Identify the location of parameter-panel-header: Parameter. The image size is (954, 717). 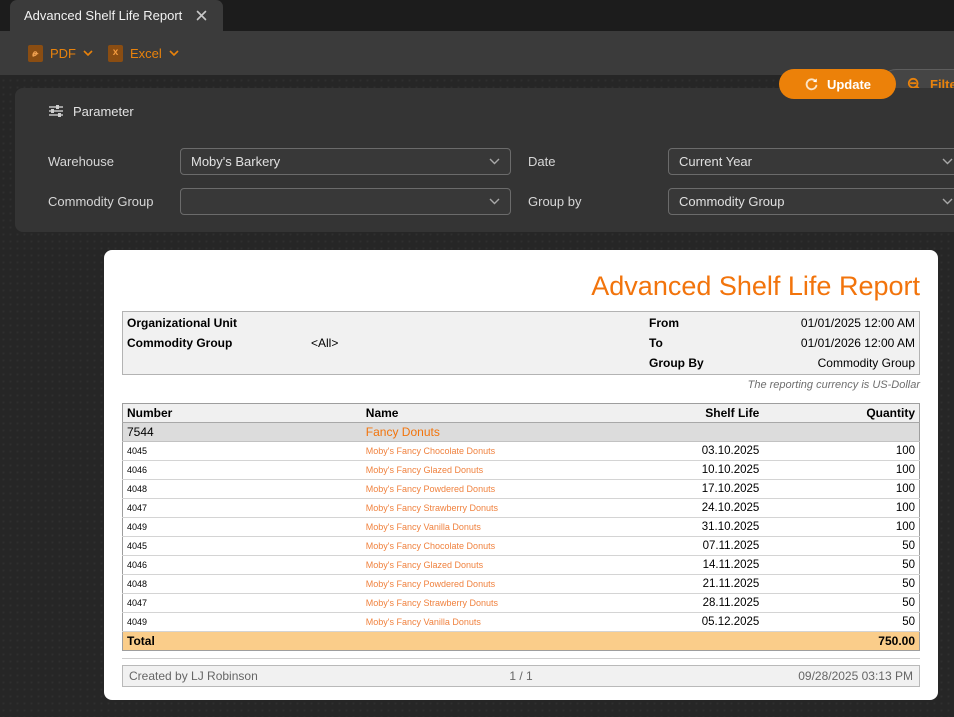
(91, 111).